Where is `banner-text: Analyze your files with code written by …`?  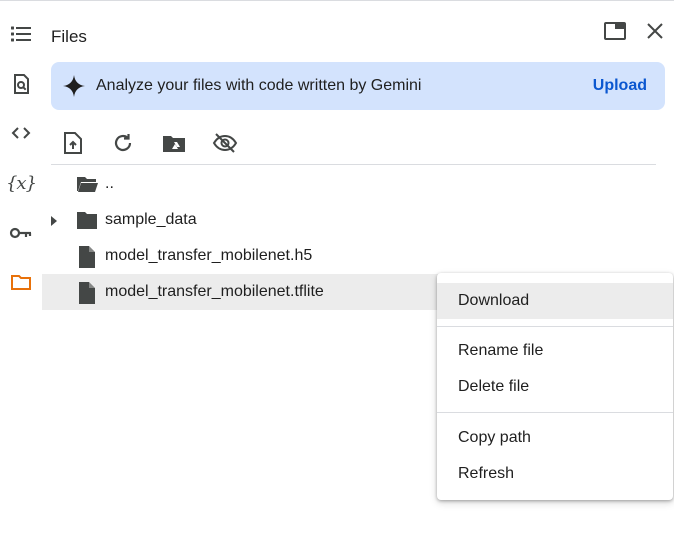
banner-text: Analyze your files with code written by … is located at coordinates (259, 85).